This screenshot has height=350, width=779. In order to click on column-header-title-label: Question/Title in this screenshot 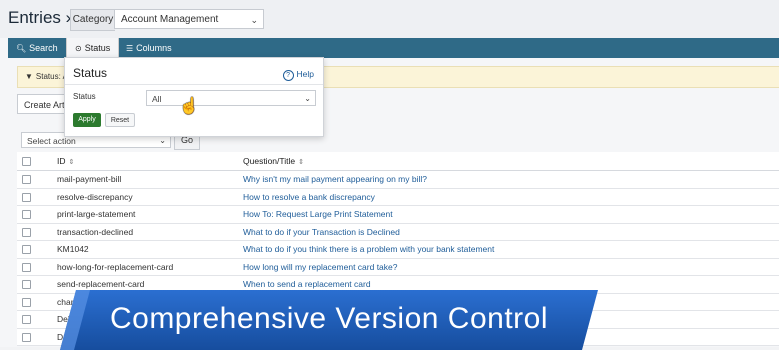, I will do `click(269, 161)`.